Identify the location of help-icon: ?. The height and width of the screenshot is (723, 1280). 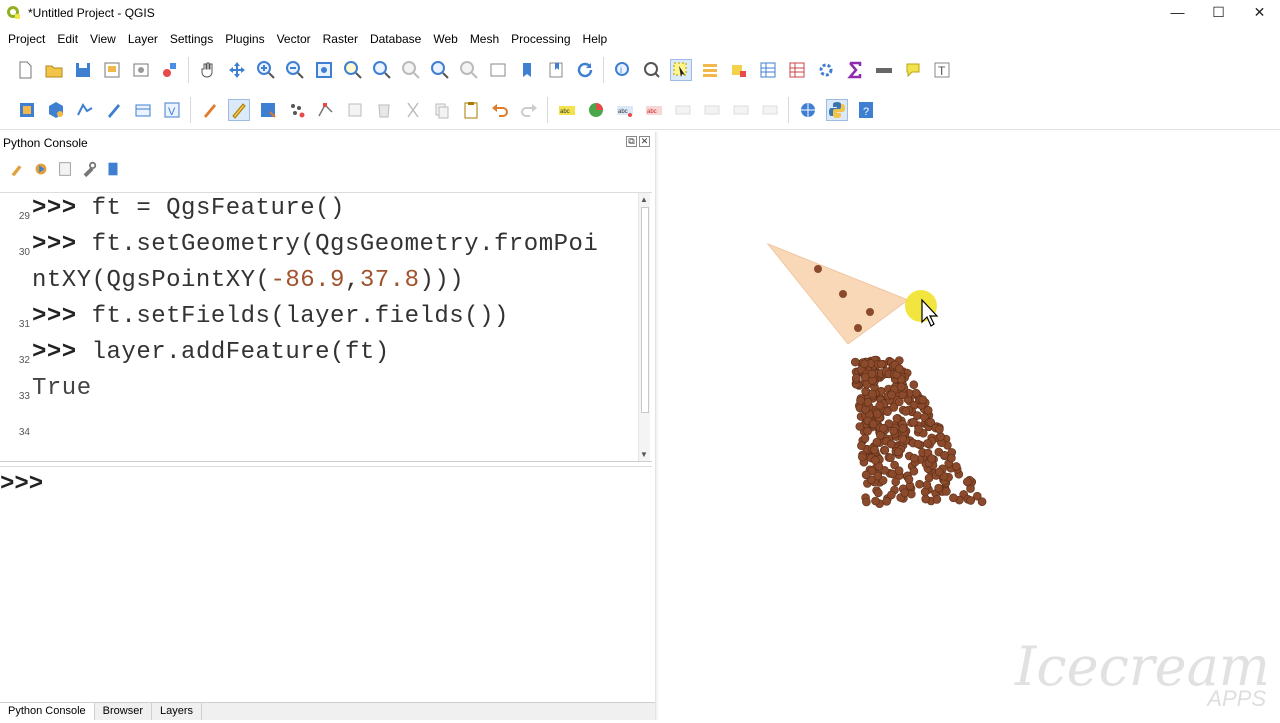
(866, 110).